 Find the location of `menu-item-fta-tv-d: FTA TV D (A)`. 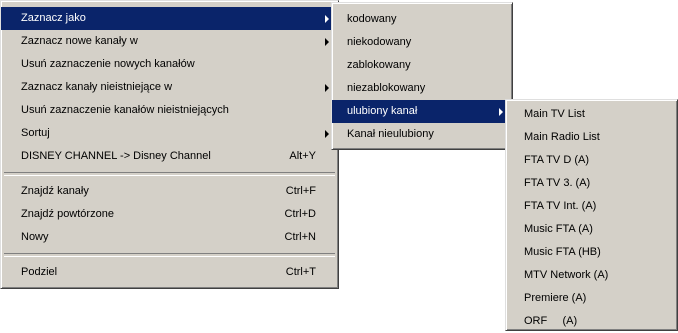

menu-item-fta-tv-d: FTA TV D (A) is located at coordinates (591, 160).